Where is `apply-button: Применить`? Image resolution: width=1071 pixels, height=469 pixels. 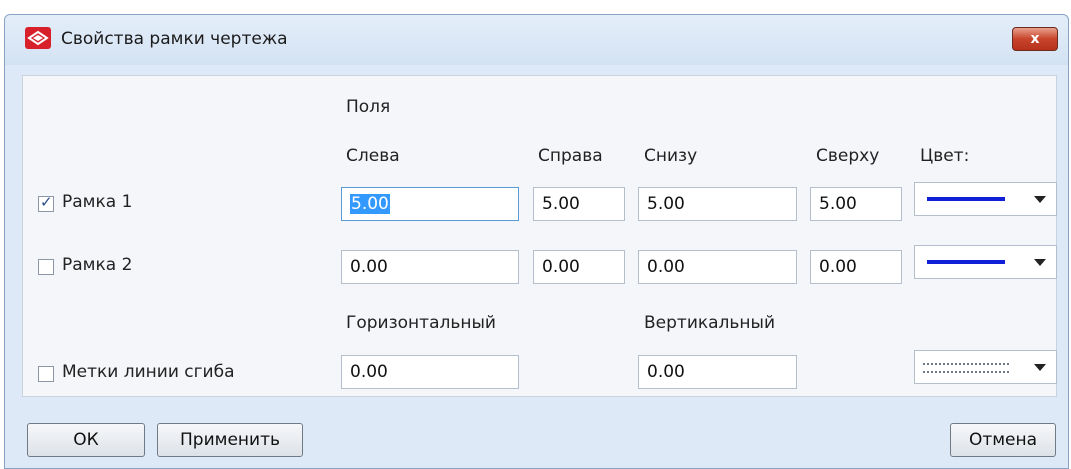
apply-button: Применить is located at coordinates (230, 440).